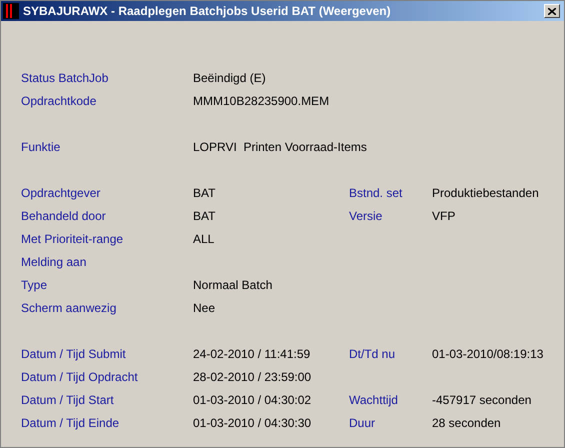 The height and width of the screenshot is (448, 565). What do you see at coordinates (58, 101) in the screenshot?
I see `field-label: Opdrachtkode` at bounding box center [58, 101].